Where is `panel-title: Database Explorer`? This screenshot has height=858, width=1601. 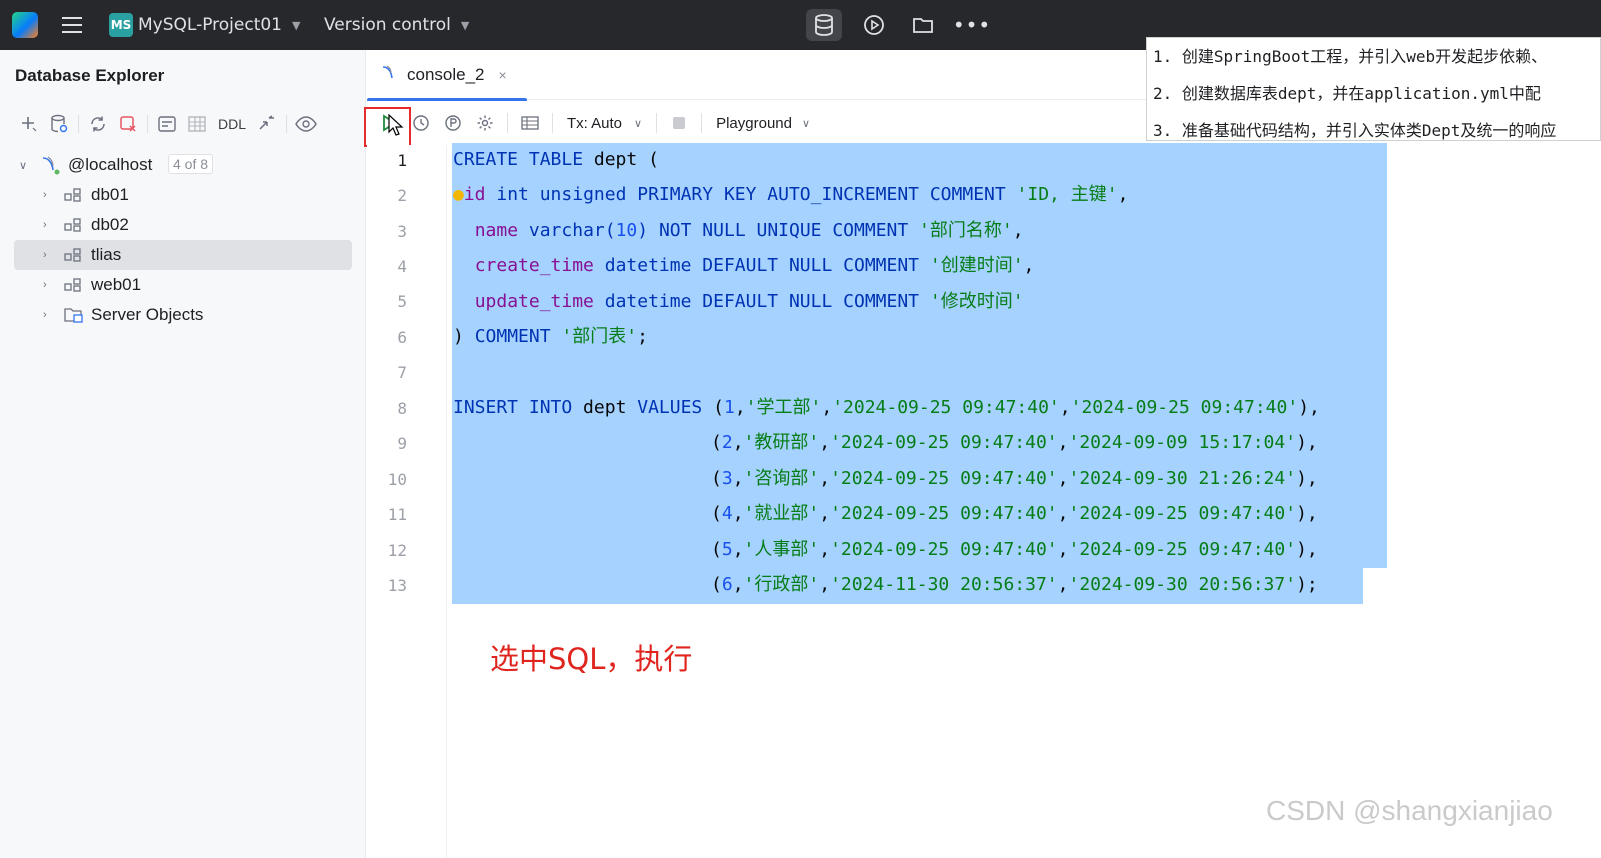 panel-title: Database Explorer is located at coordinates (90, 75).